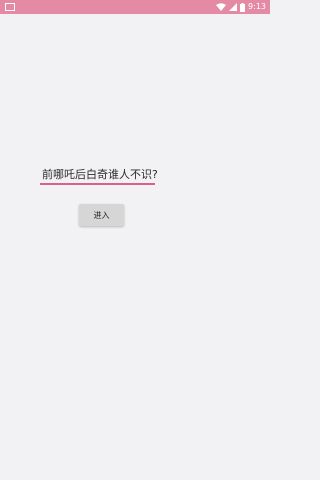 The image size is (320, 480). I want to click on question-text: 前哪吒后白奇谁人不识?, so click(100, 174).